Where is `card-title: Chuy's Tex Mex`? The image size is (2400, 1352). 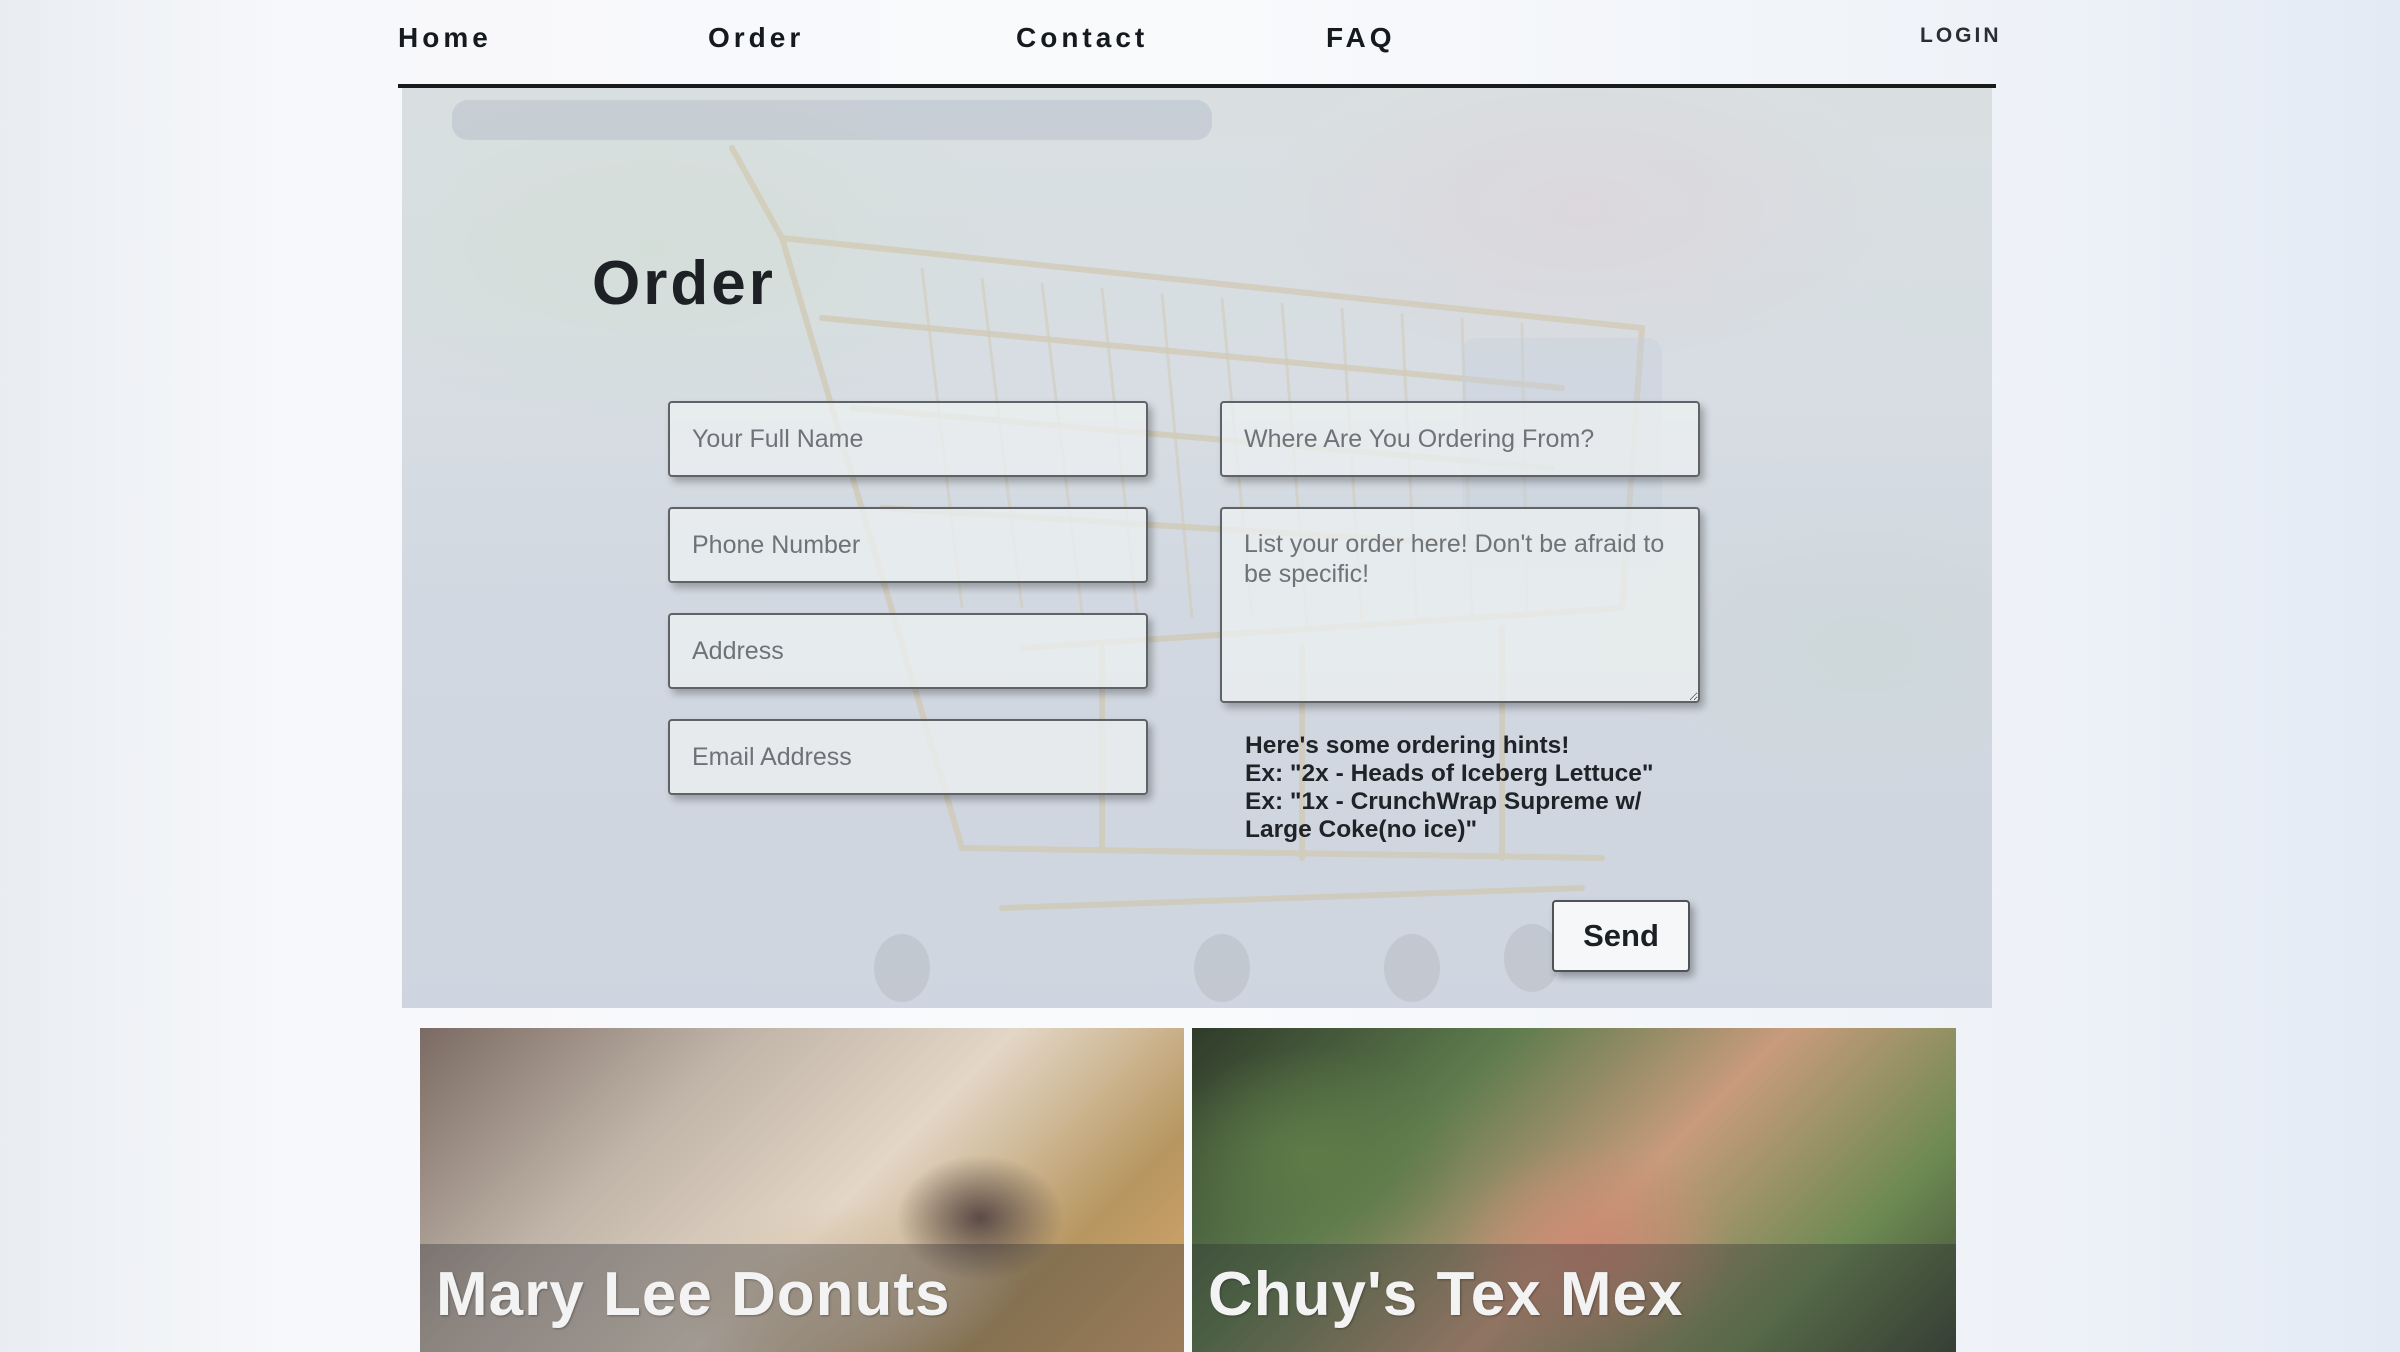
card-title: Chuy's Tex Mex is located at coordinates (1446, 1294).